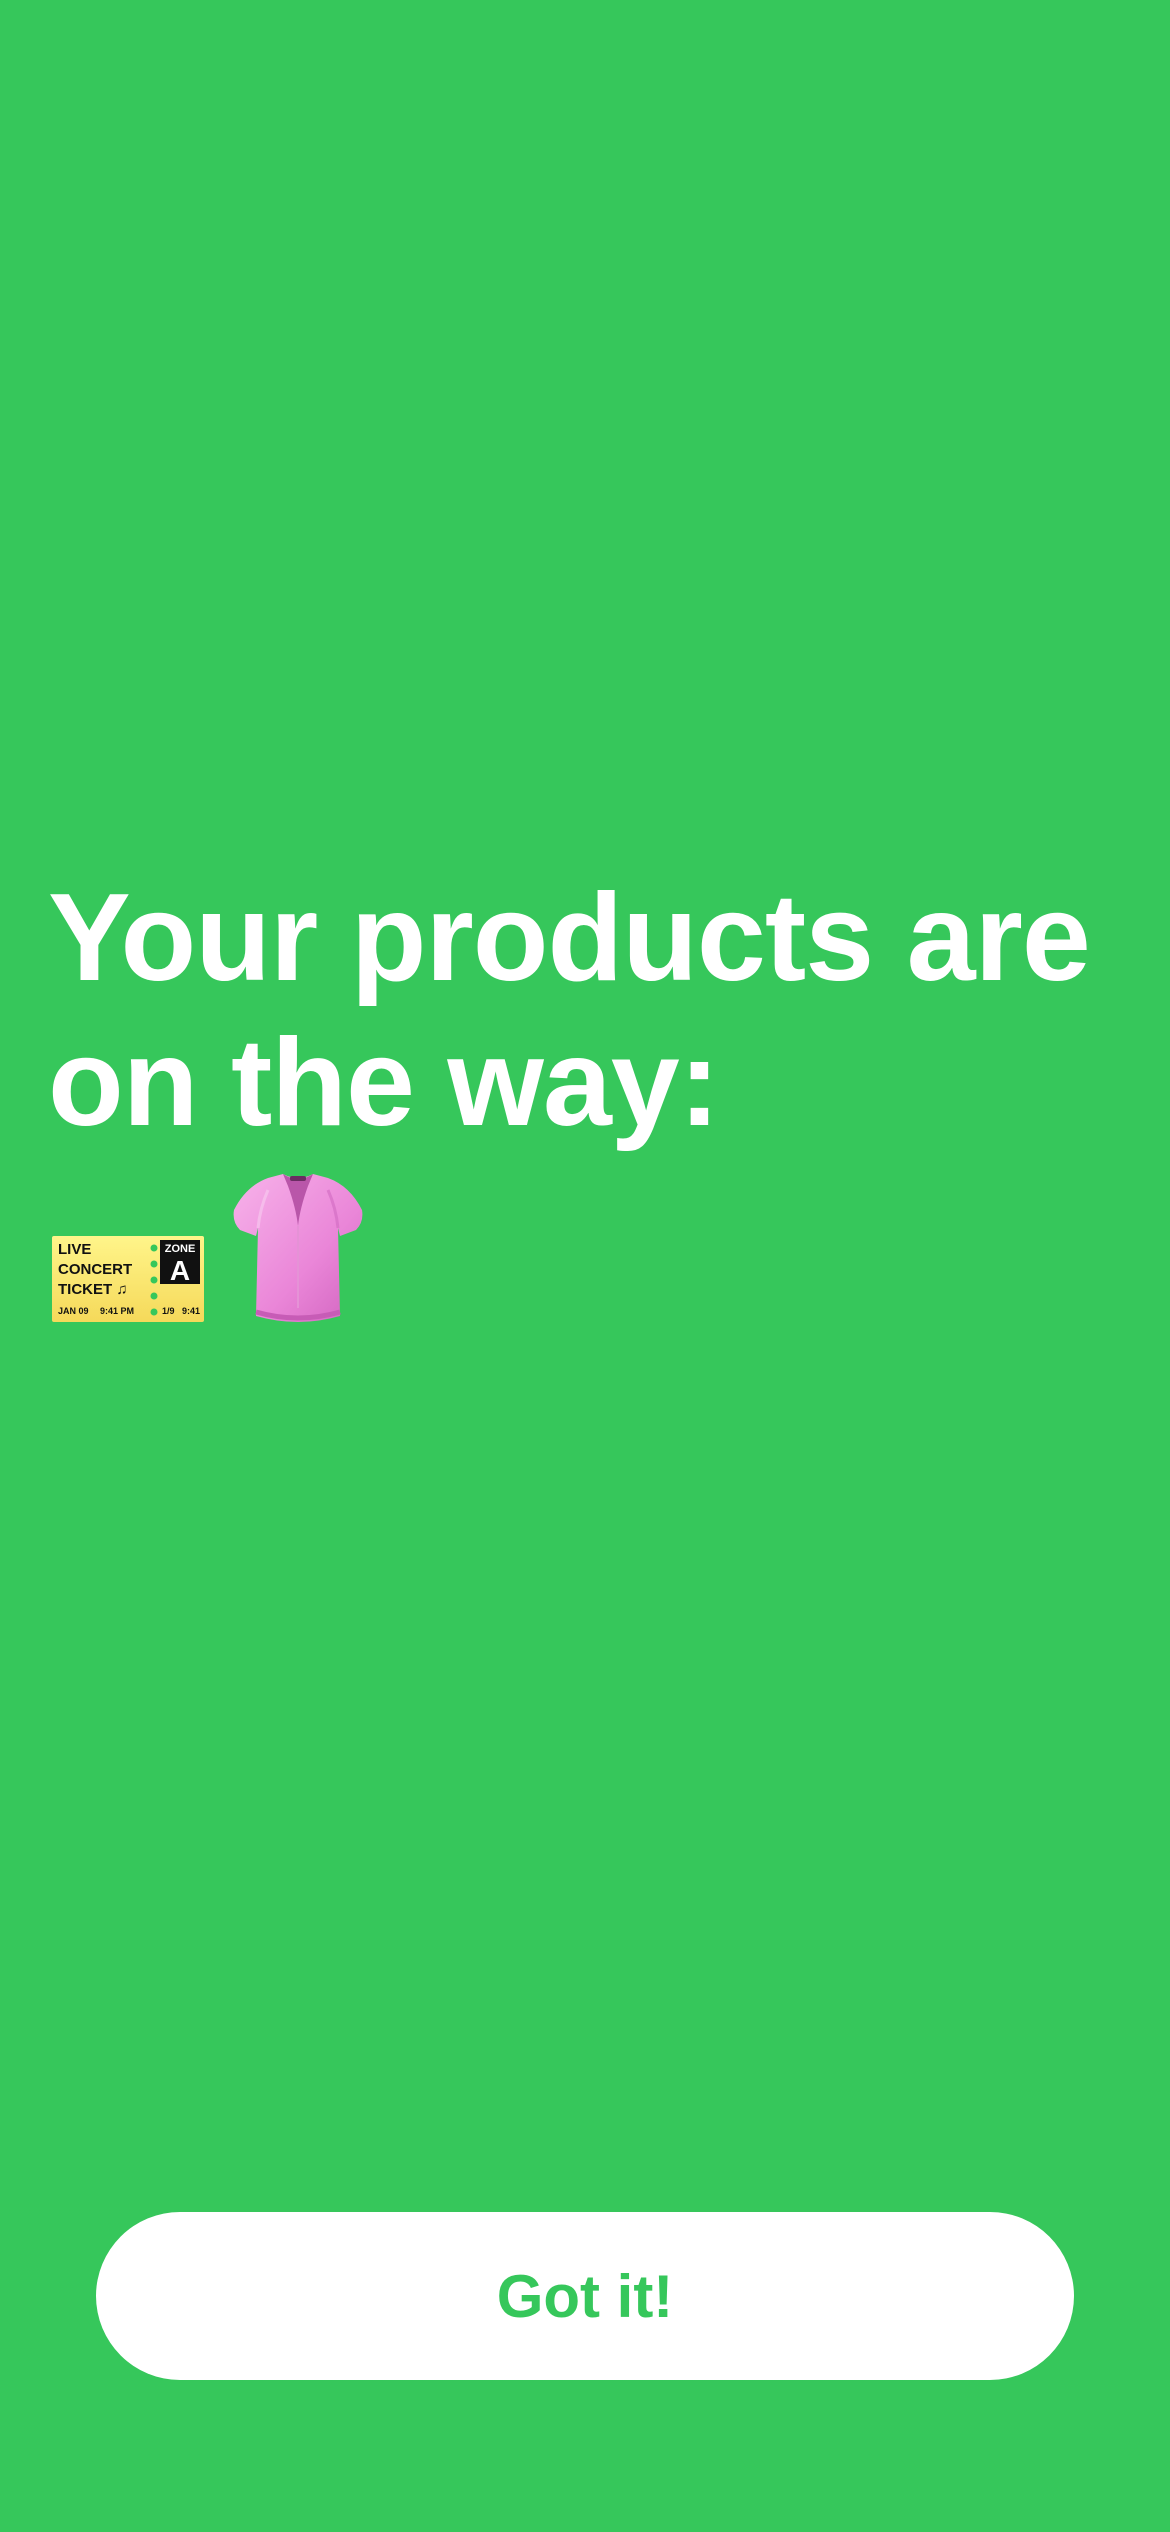  What do you see at coordinates (298, 1248) in the screenshot?
I see `blouse-icon` at bounding box center [298, 1248].